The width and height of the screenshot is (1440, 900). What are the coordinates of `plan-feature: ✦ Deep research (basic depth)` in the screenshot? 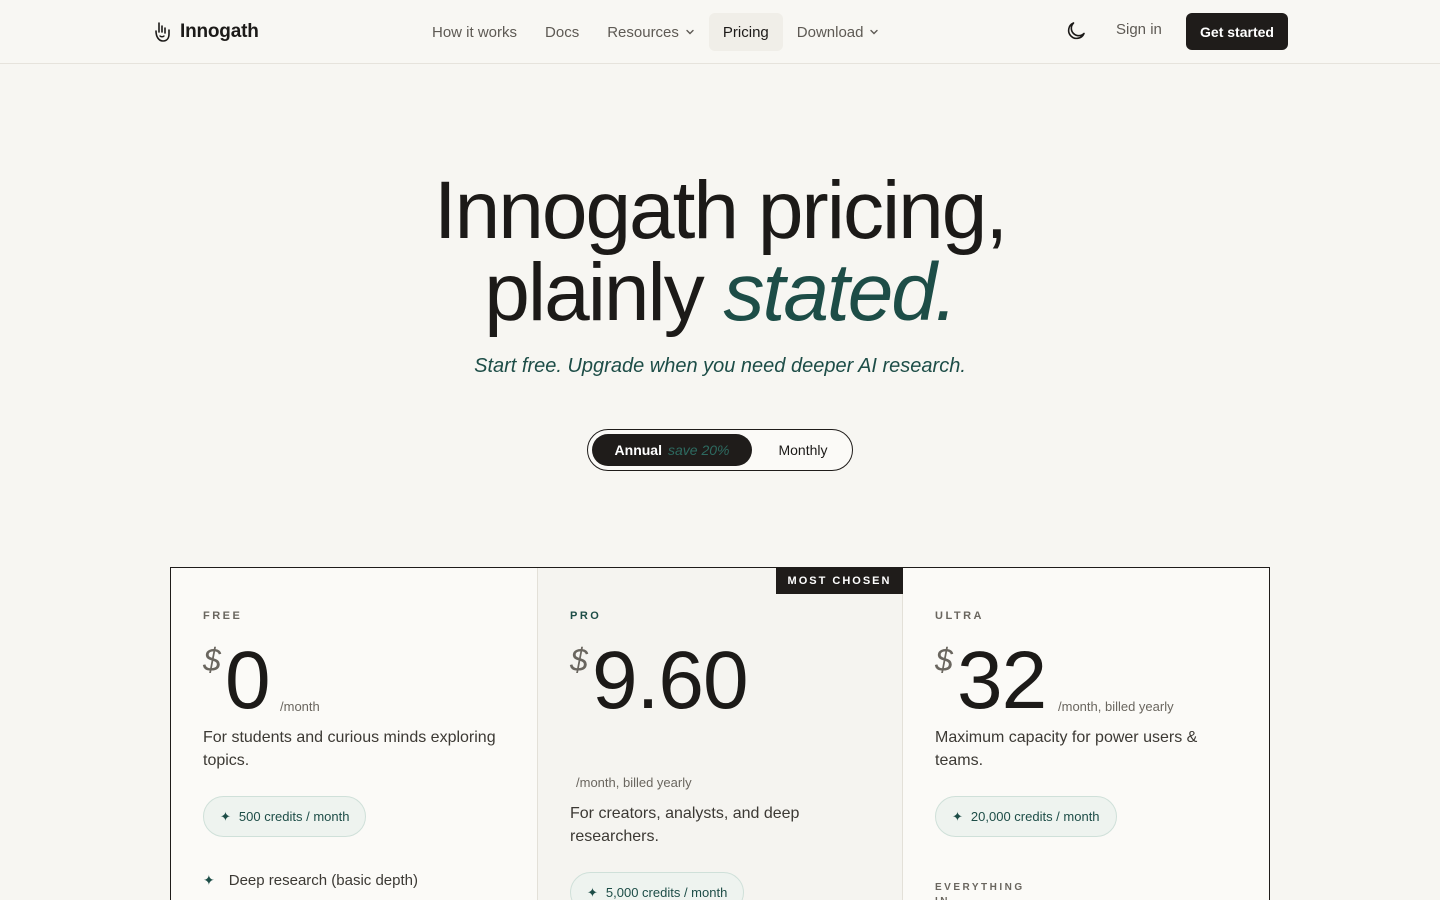 It's located at (310, 880).